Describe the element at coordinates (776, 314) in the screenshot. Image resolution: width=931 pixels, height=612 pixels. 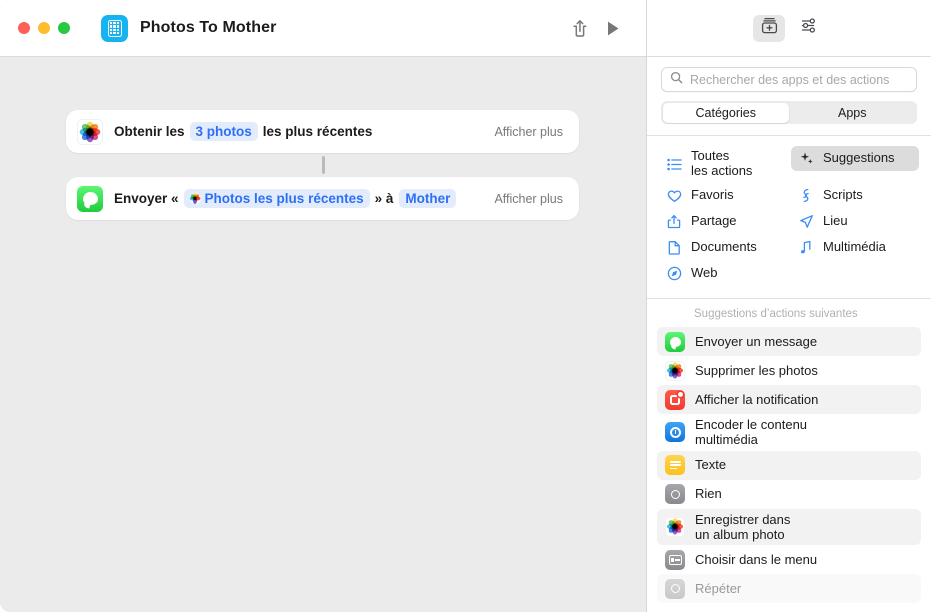
I see `suggestions-header: Suggestions d’actions suivantes` at that location.